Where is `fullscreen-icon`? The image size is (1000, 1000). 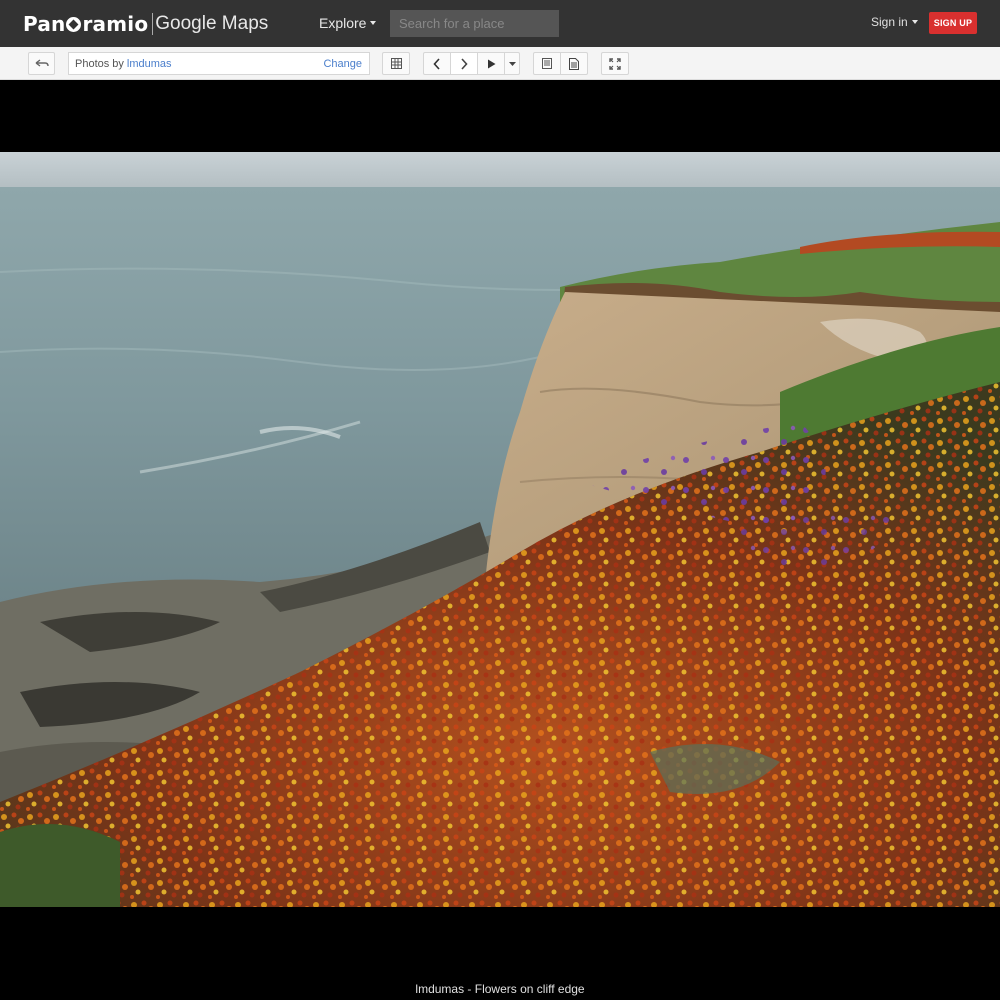
fullscreen-icon is located at coordinates (615, 63).